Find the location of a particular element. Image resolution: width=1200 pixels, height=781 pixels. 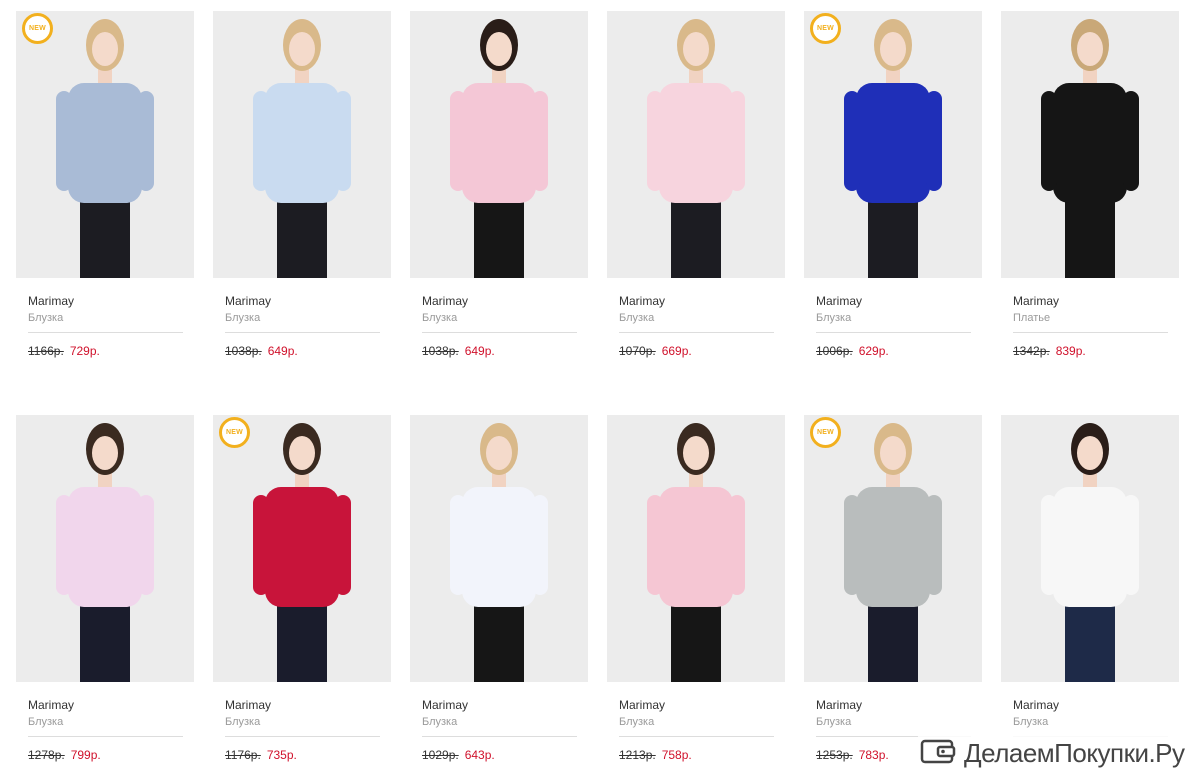

old-price: 1342р. is located at coordinates (1031, 351).